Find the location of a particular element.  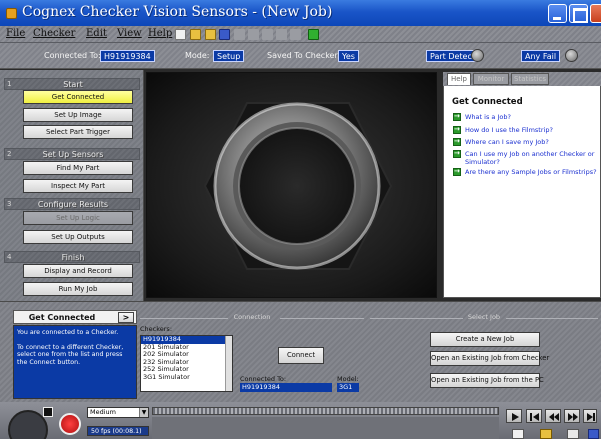

open-job-from-pc-button: Open an Existing Job from the PC is located at coordinates (487, 380).